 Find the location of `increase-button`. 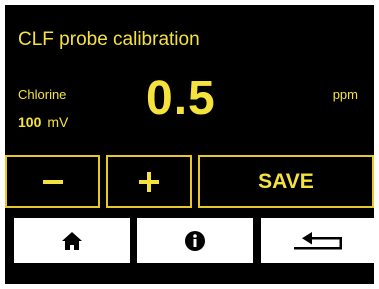

increase-button is located at coordinates (149, 181).